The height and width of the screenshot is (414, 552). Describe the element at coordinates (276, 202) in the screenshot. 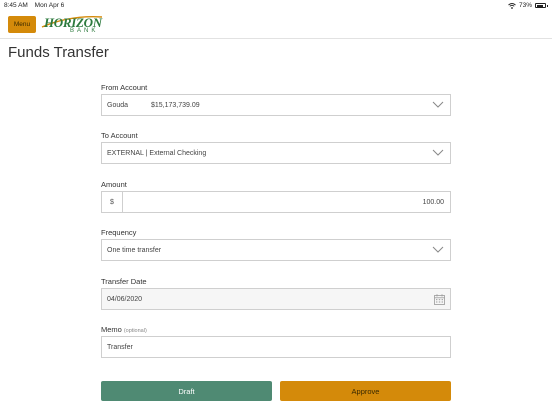

I see `amount-field: $ 100.00` at that location.